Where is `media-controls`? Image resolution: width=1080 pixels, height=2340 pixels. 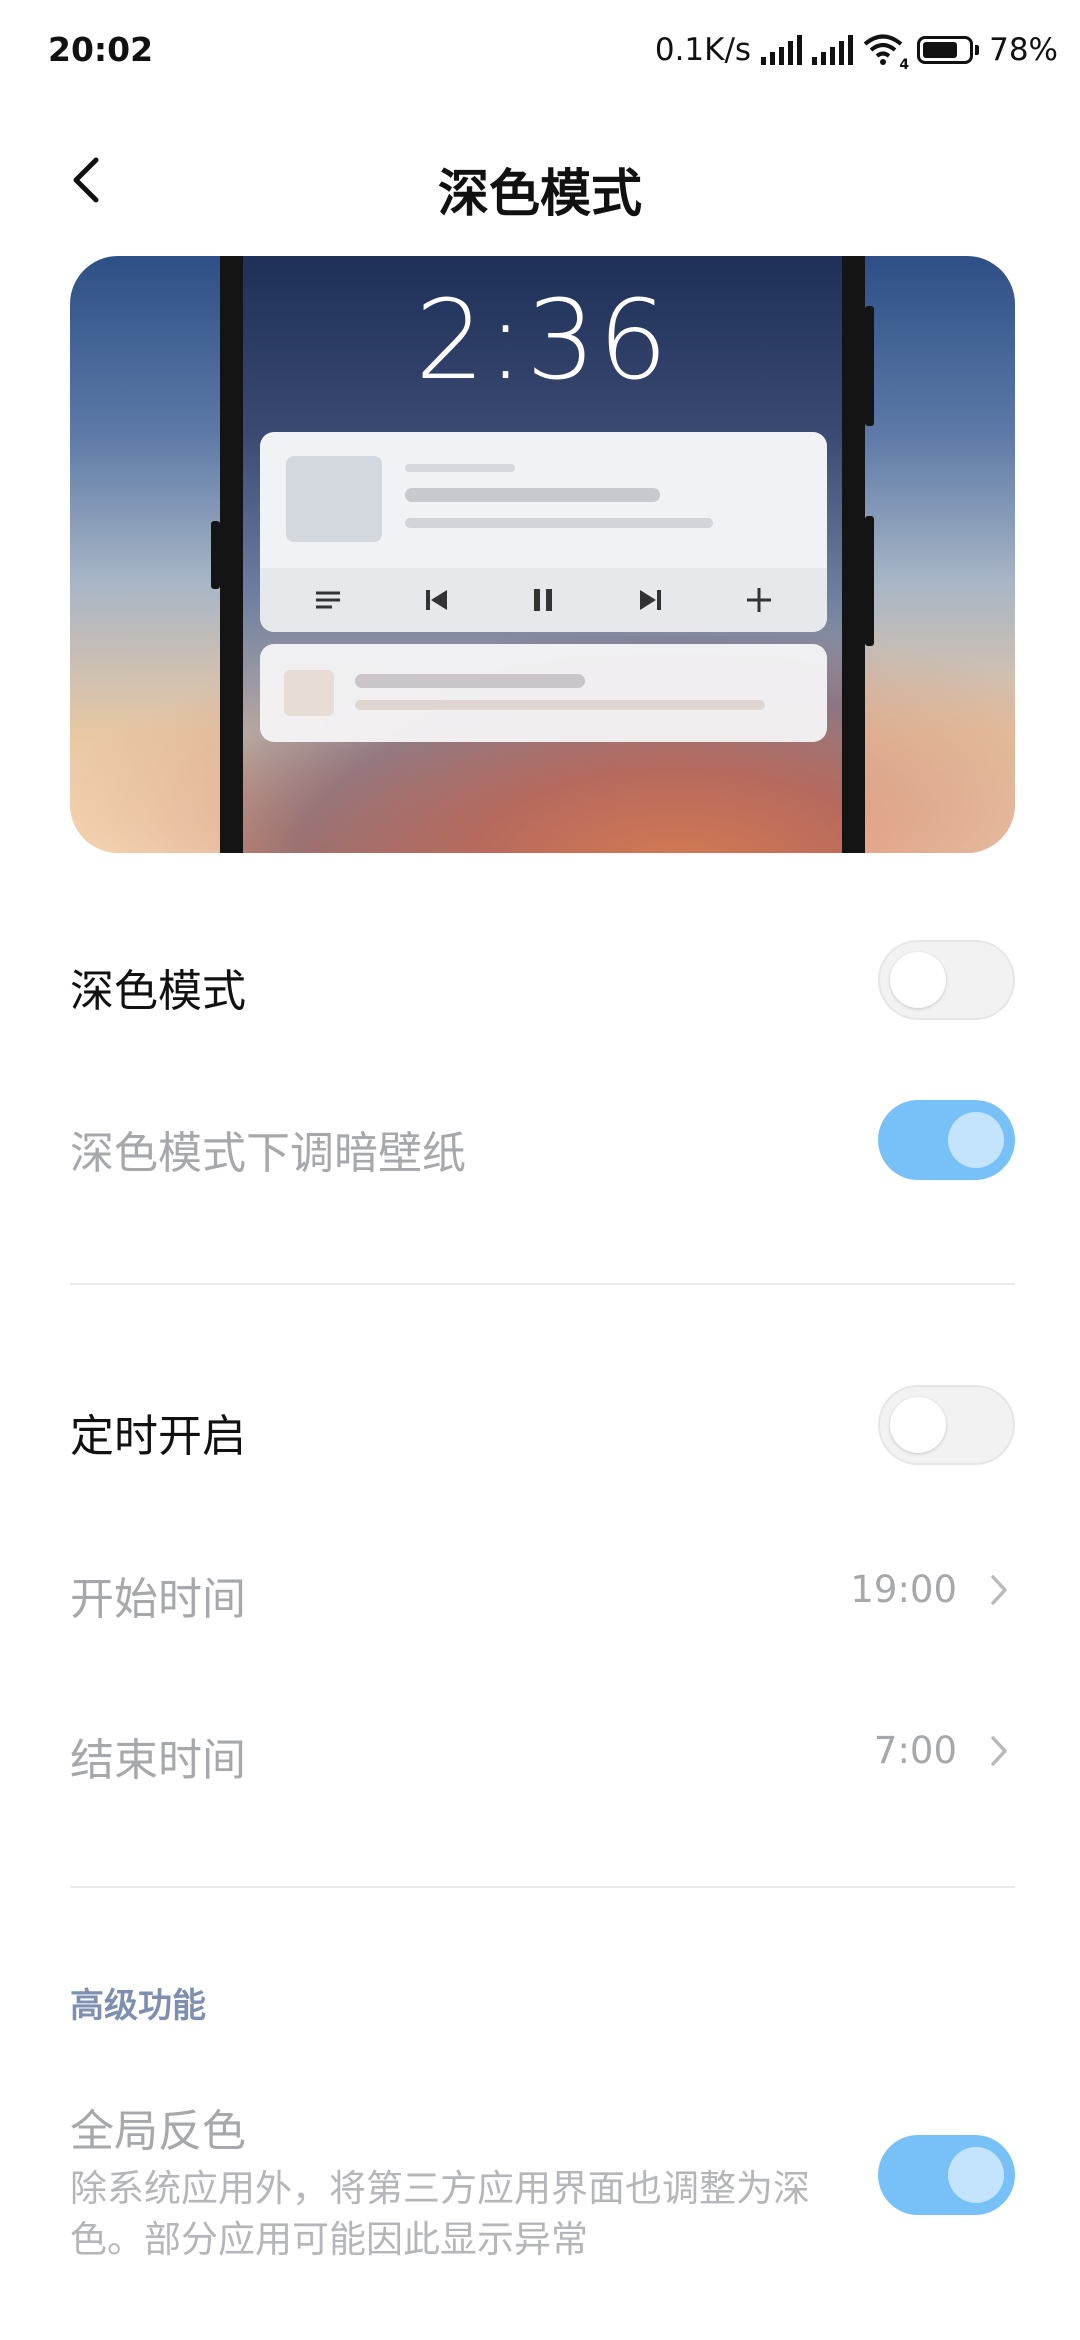
media-controls is located at coordinates (543, 600).